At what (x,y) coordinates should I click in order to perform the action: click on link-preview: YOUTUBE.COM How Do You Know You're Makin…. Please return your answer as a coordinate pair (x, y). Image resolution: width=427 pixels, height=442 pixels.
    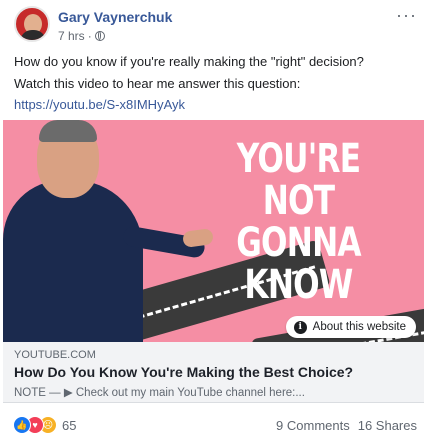
    Looking at the image, I should click on (213, 372).